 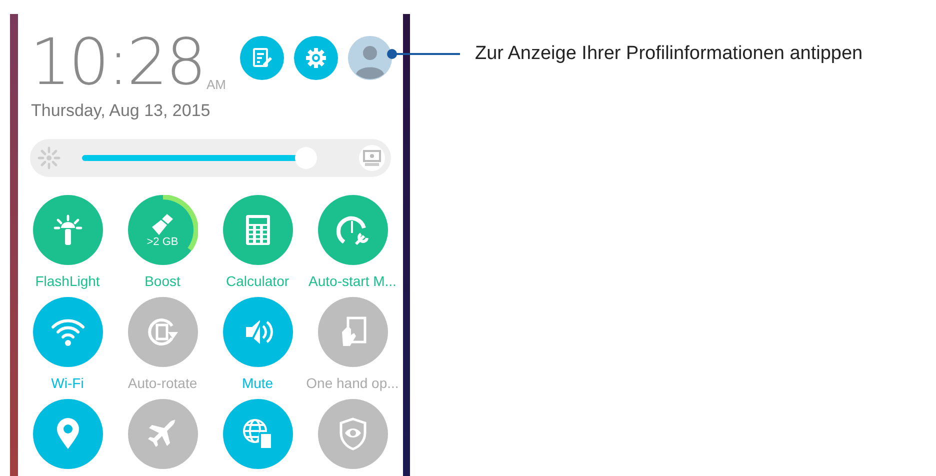 What do you see at coordinates (68, 332) in the screenshot?
I see `wifi-icon` at bounding box center [68, 332].